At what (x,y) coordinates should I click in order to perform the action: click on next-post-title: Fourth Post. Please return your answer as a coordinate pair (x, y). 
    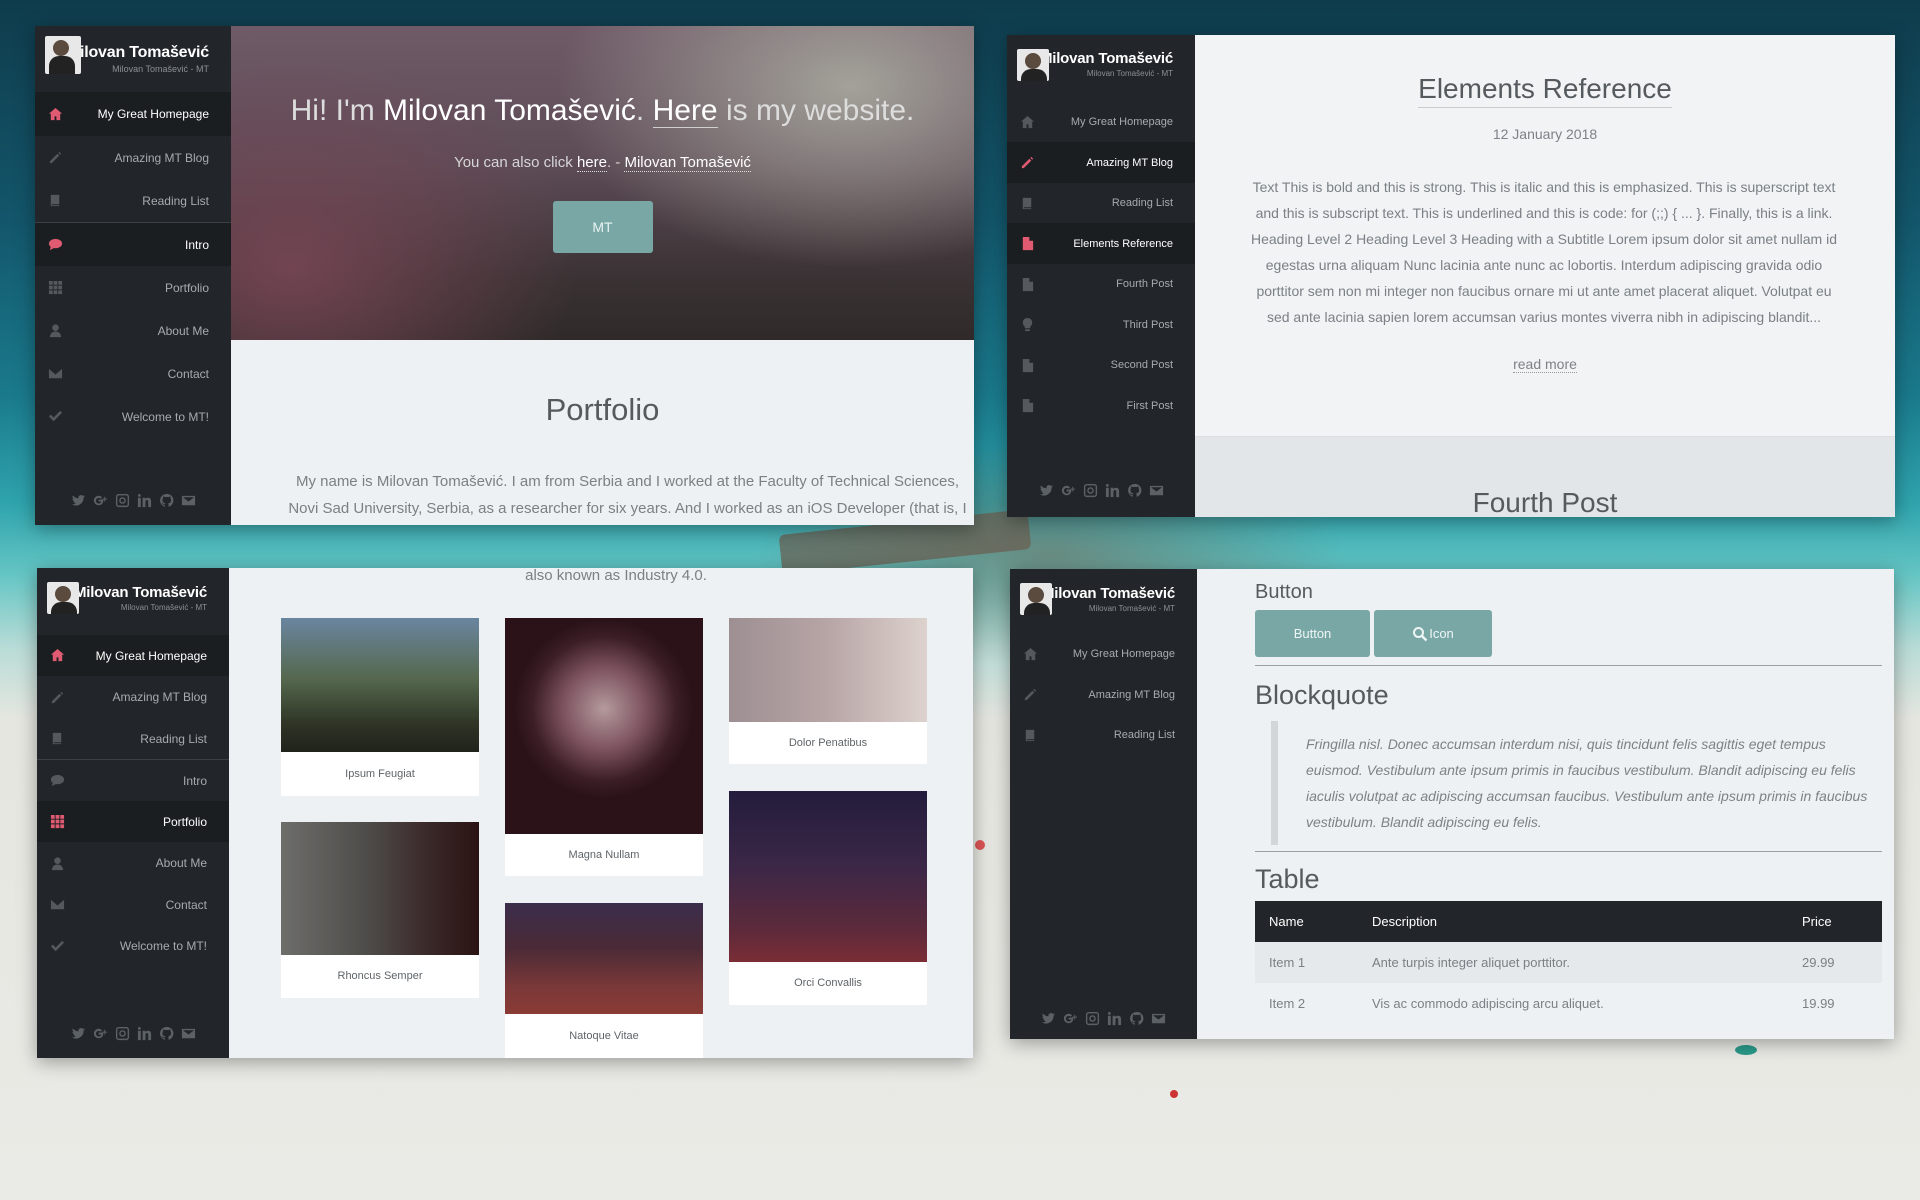
    Looking at the image, I should click on (1545, 502).